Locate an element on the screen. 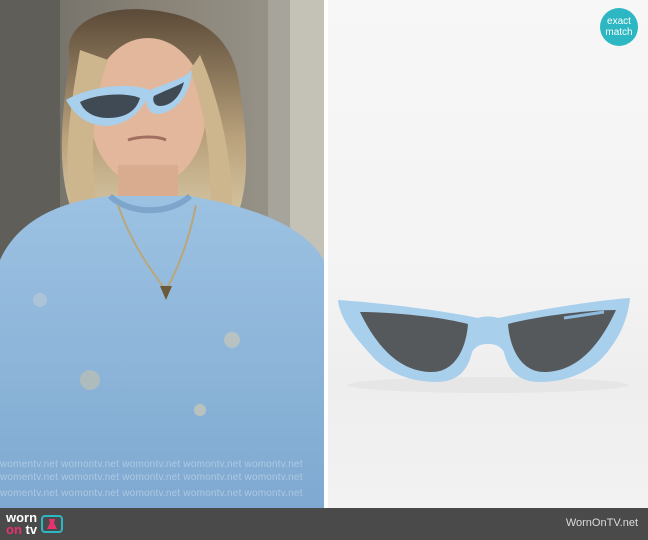  logo-tv: tv is located at coordinates (31, 529).